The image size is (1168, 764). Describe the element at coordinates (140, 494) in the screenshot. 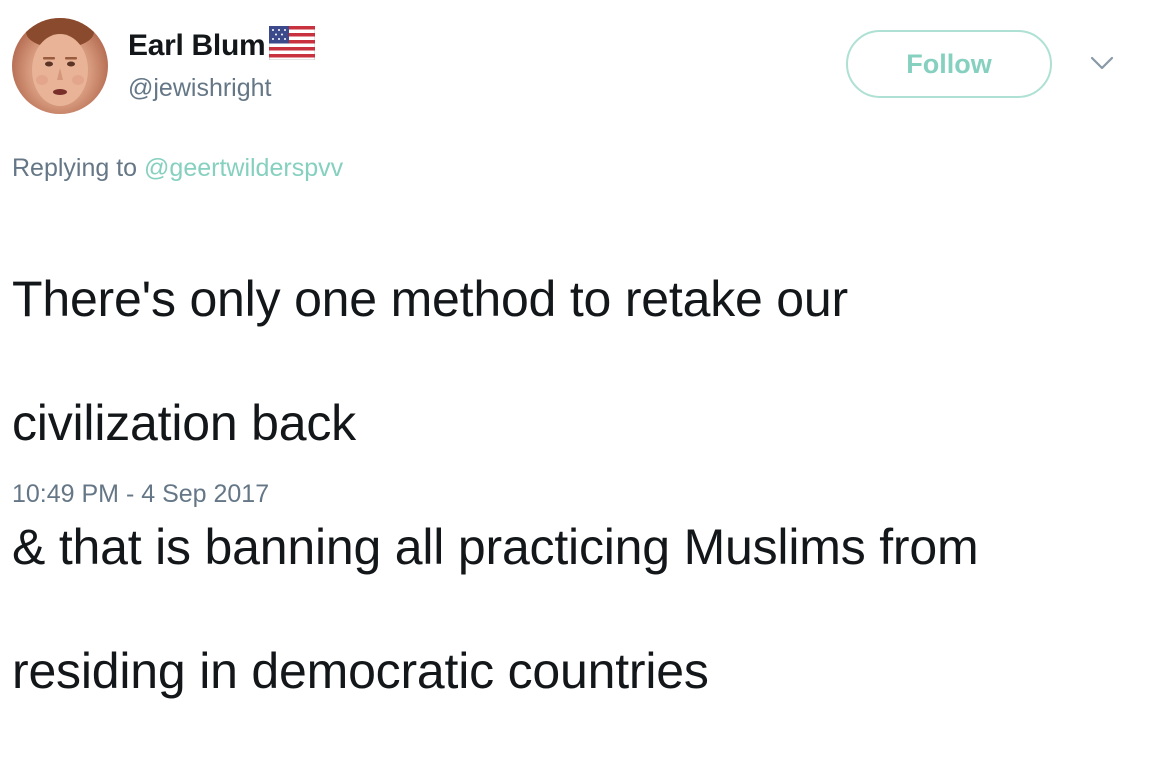

I see `tweet-timestamp: 10:49 PM - 4 Sep 2017` at that location.